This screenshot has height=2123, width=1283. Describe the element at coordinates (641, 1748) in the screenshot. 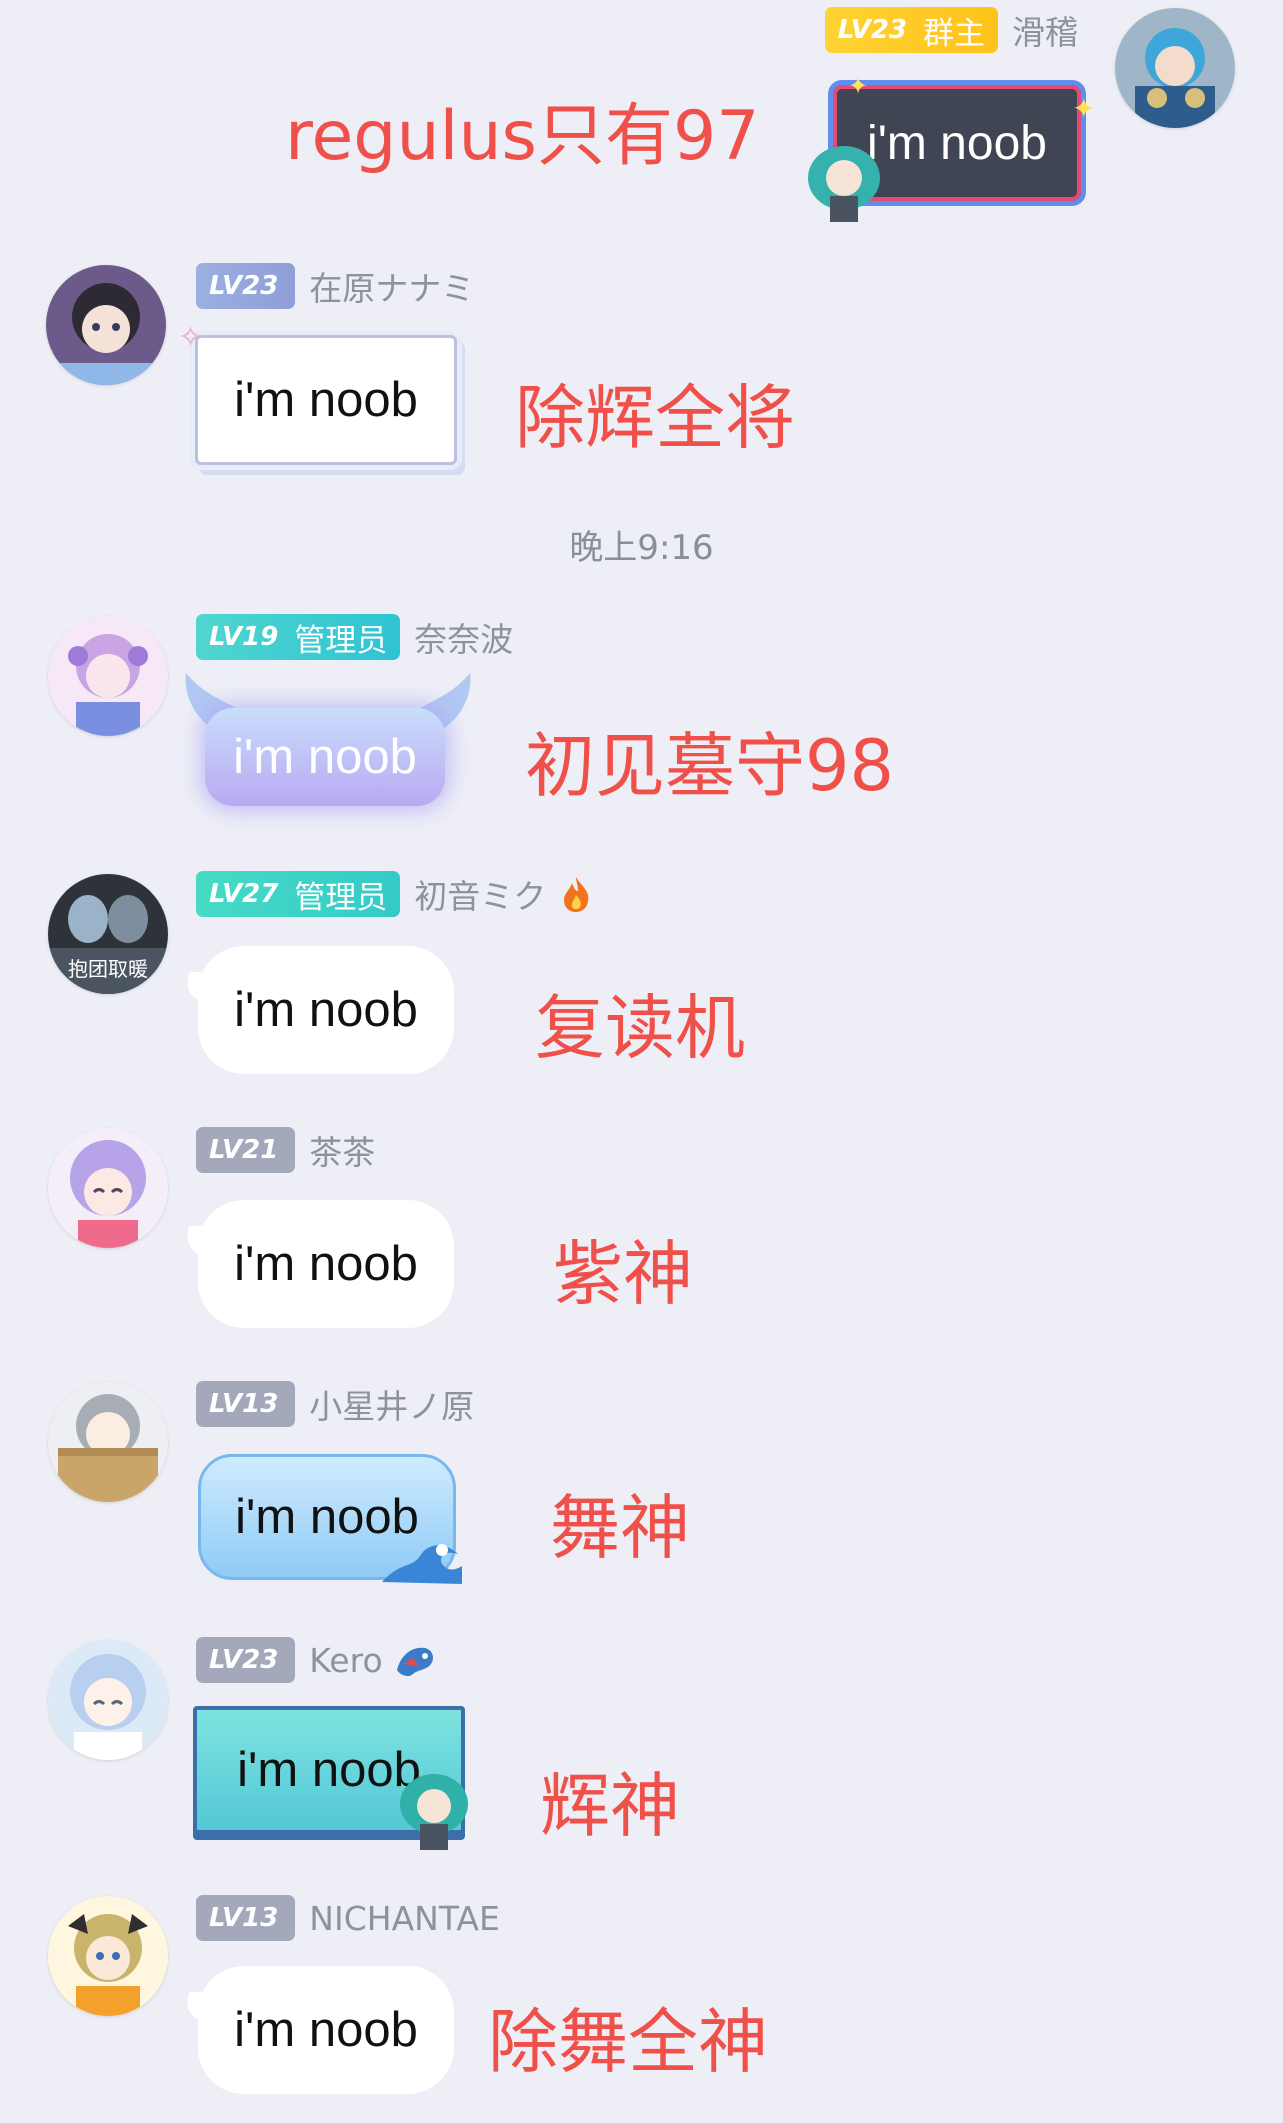

I see `message-row-6: LV23 Kero i'm noob 辉神` at that location.